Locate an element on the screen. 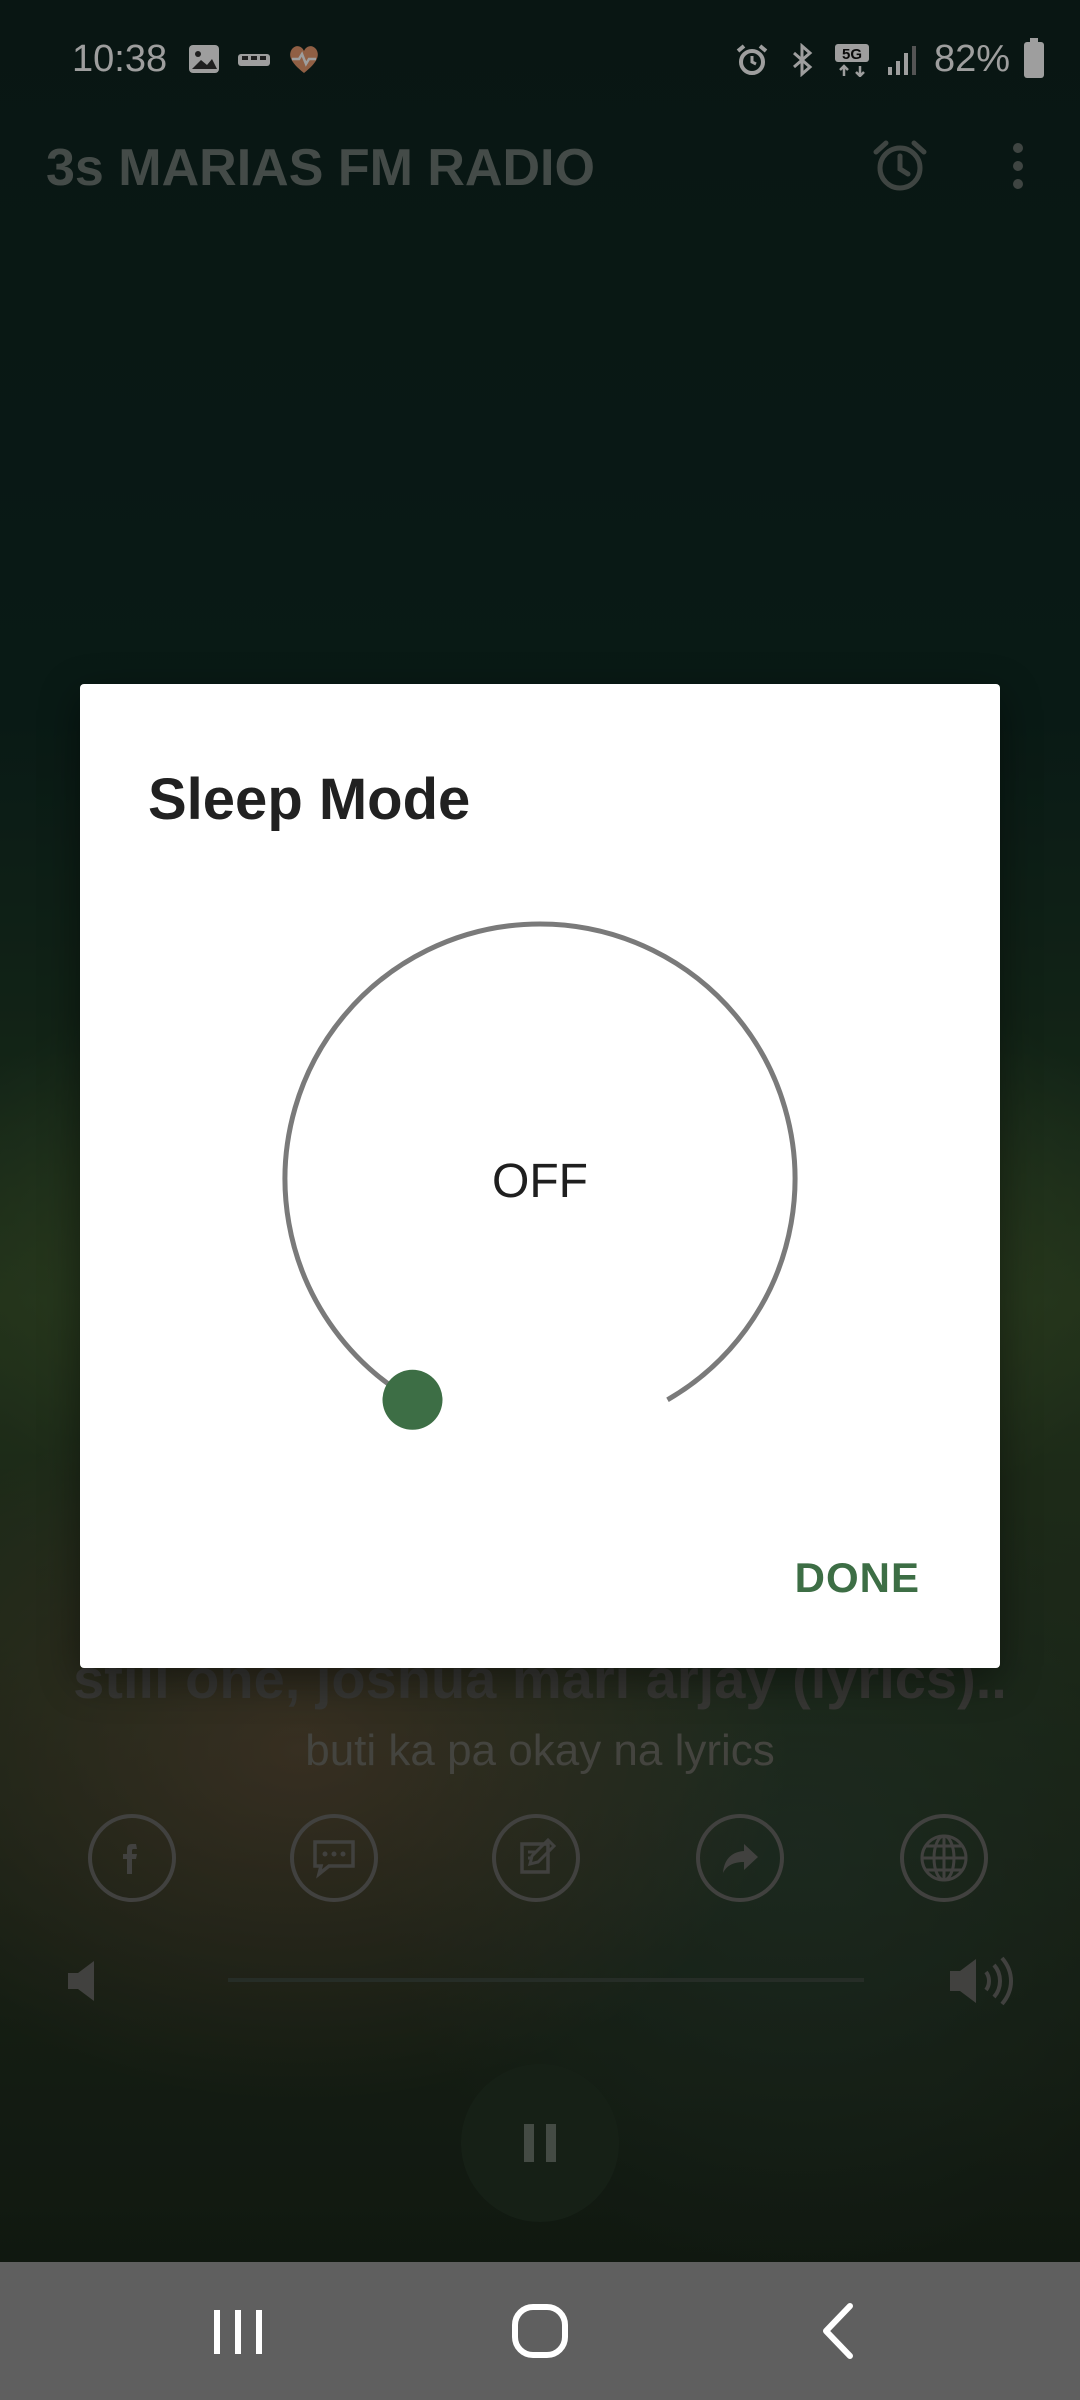 Image resolution: width=1080 pixels, height=2400 pixels. dial-knob is located at coordinates (412, 1399).